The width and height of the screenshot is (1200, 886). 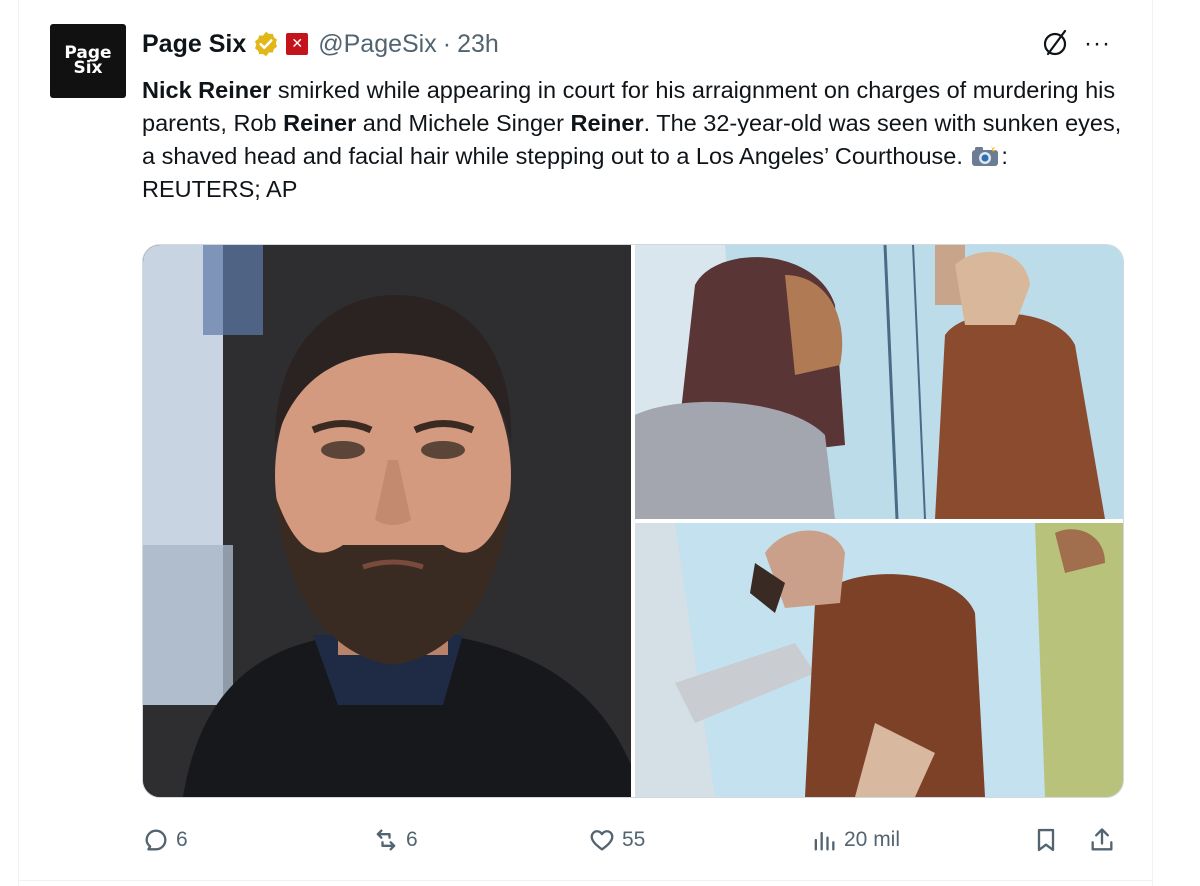 I want to click on sketch-illustration-top, so click(x=879, y=382).